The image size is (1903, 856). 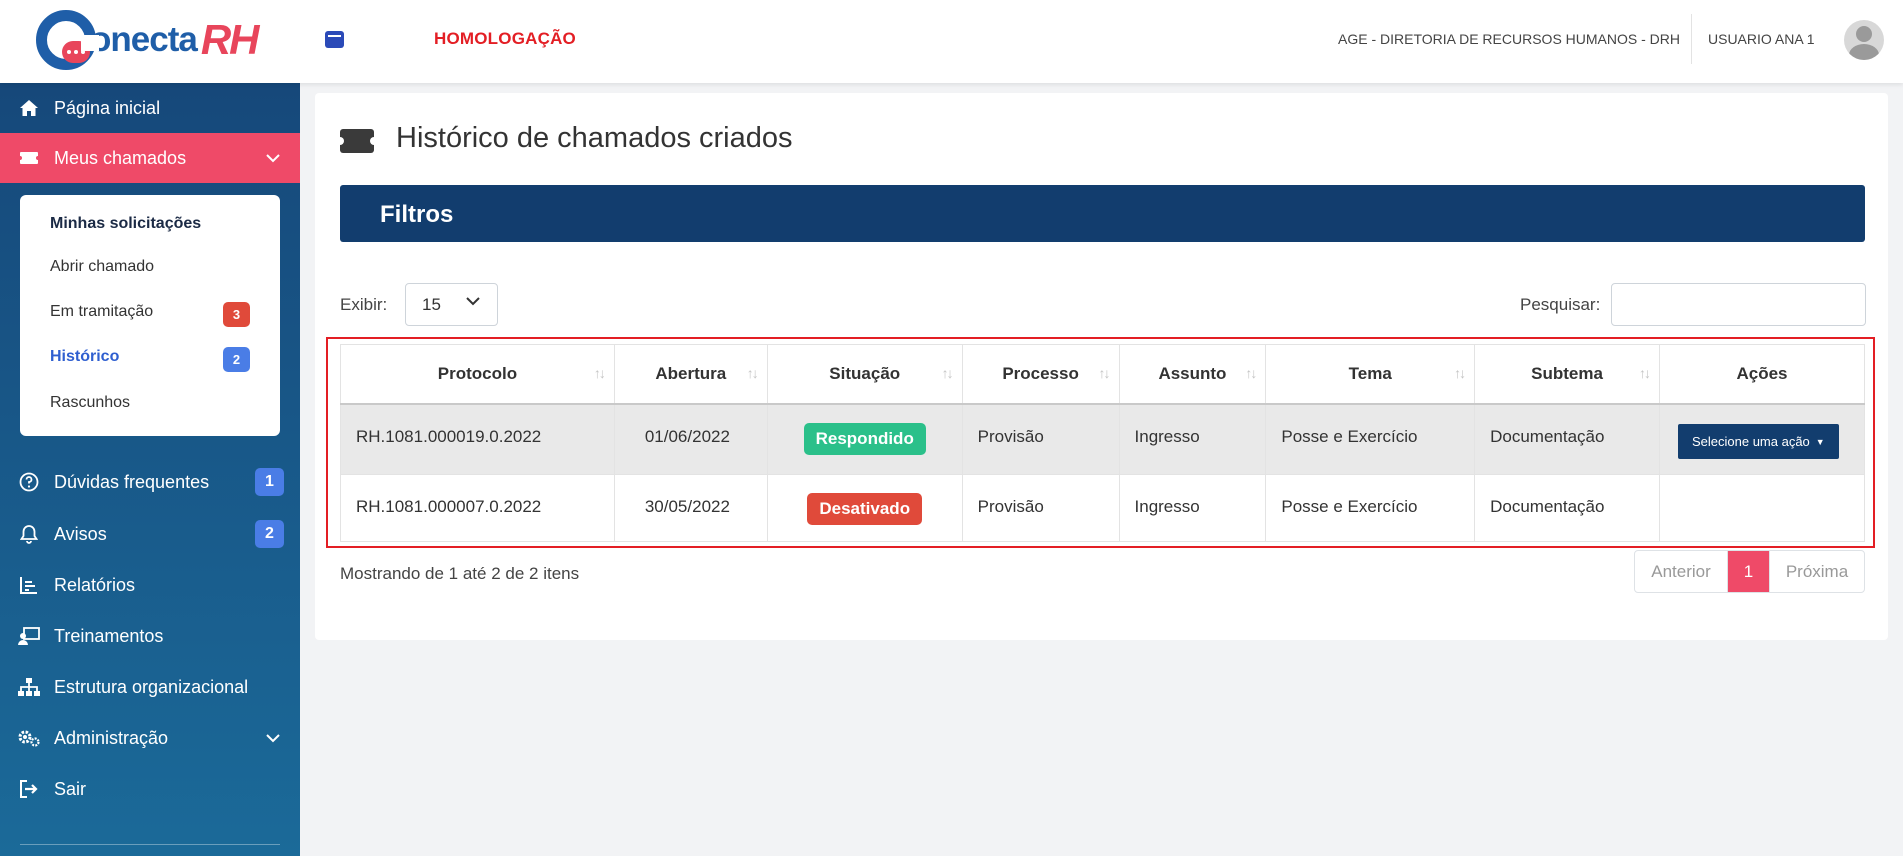 What do you see at coordinates (865, 509) in the screenshot?
I see `status-badge: Desativado` at bounding box center [865, 509].